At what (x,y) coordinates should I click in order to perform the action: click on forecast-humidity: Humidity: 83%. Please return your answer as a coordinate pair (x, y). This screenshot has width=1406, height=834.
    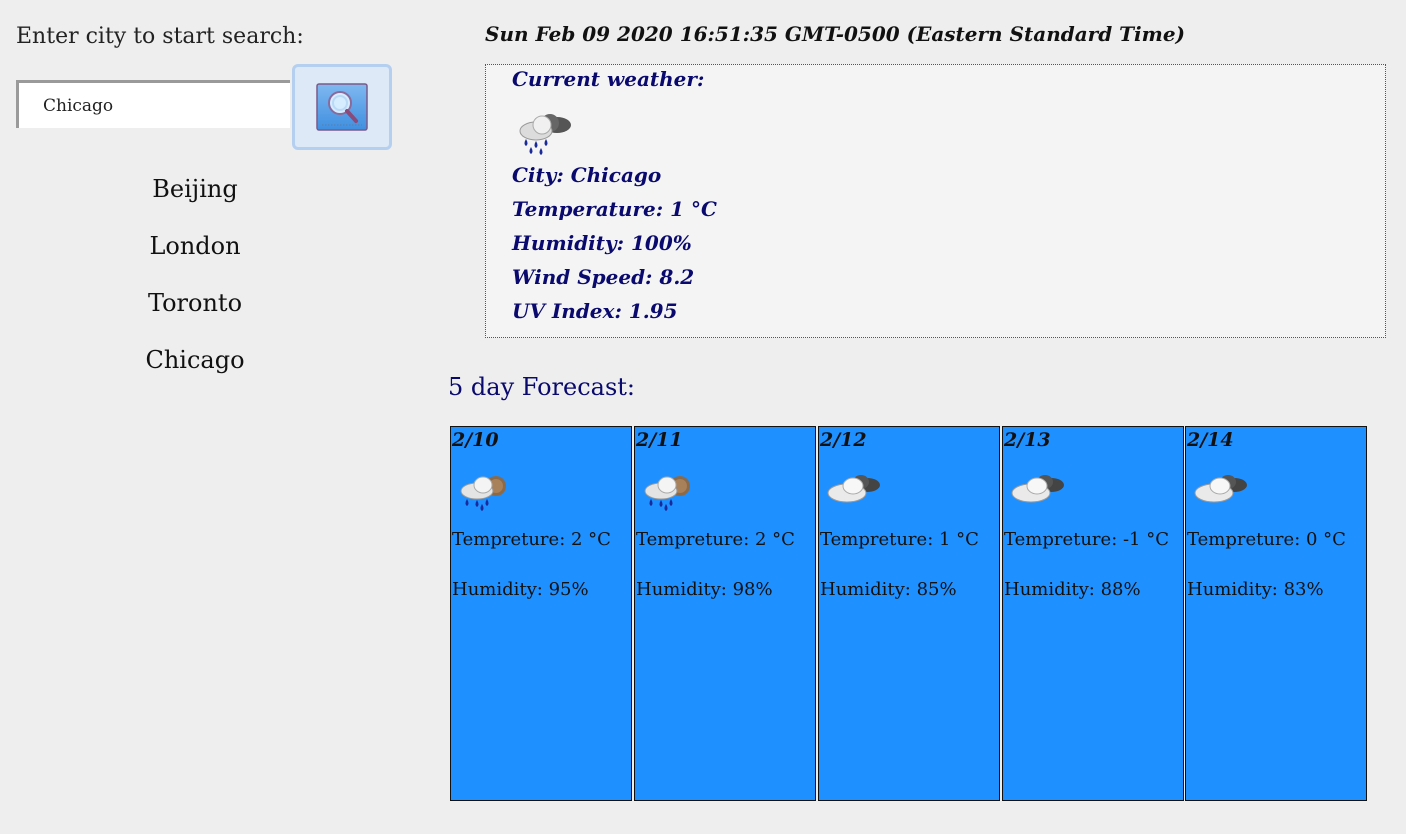
    Looking at the image, I should click on (1255, 589).